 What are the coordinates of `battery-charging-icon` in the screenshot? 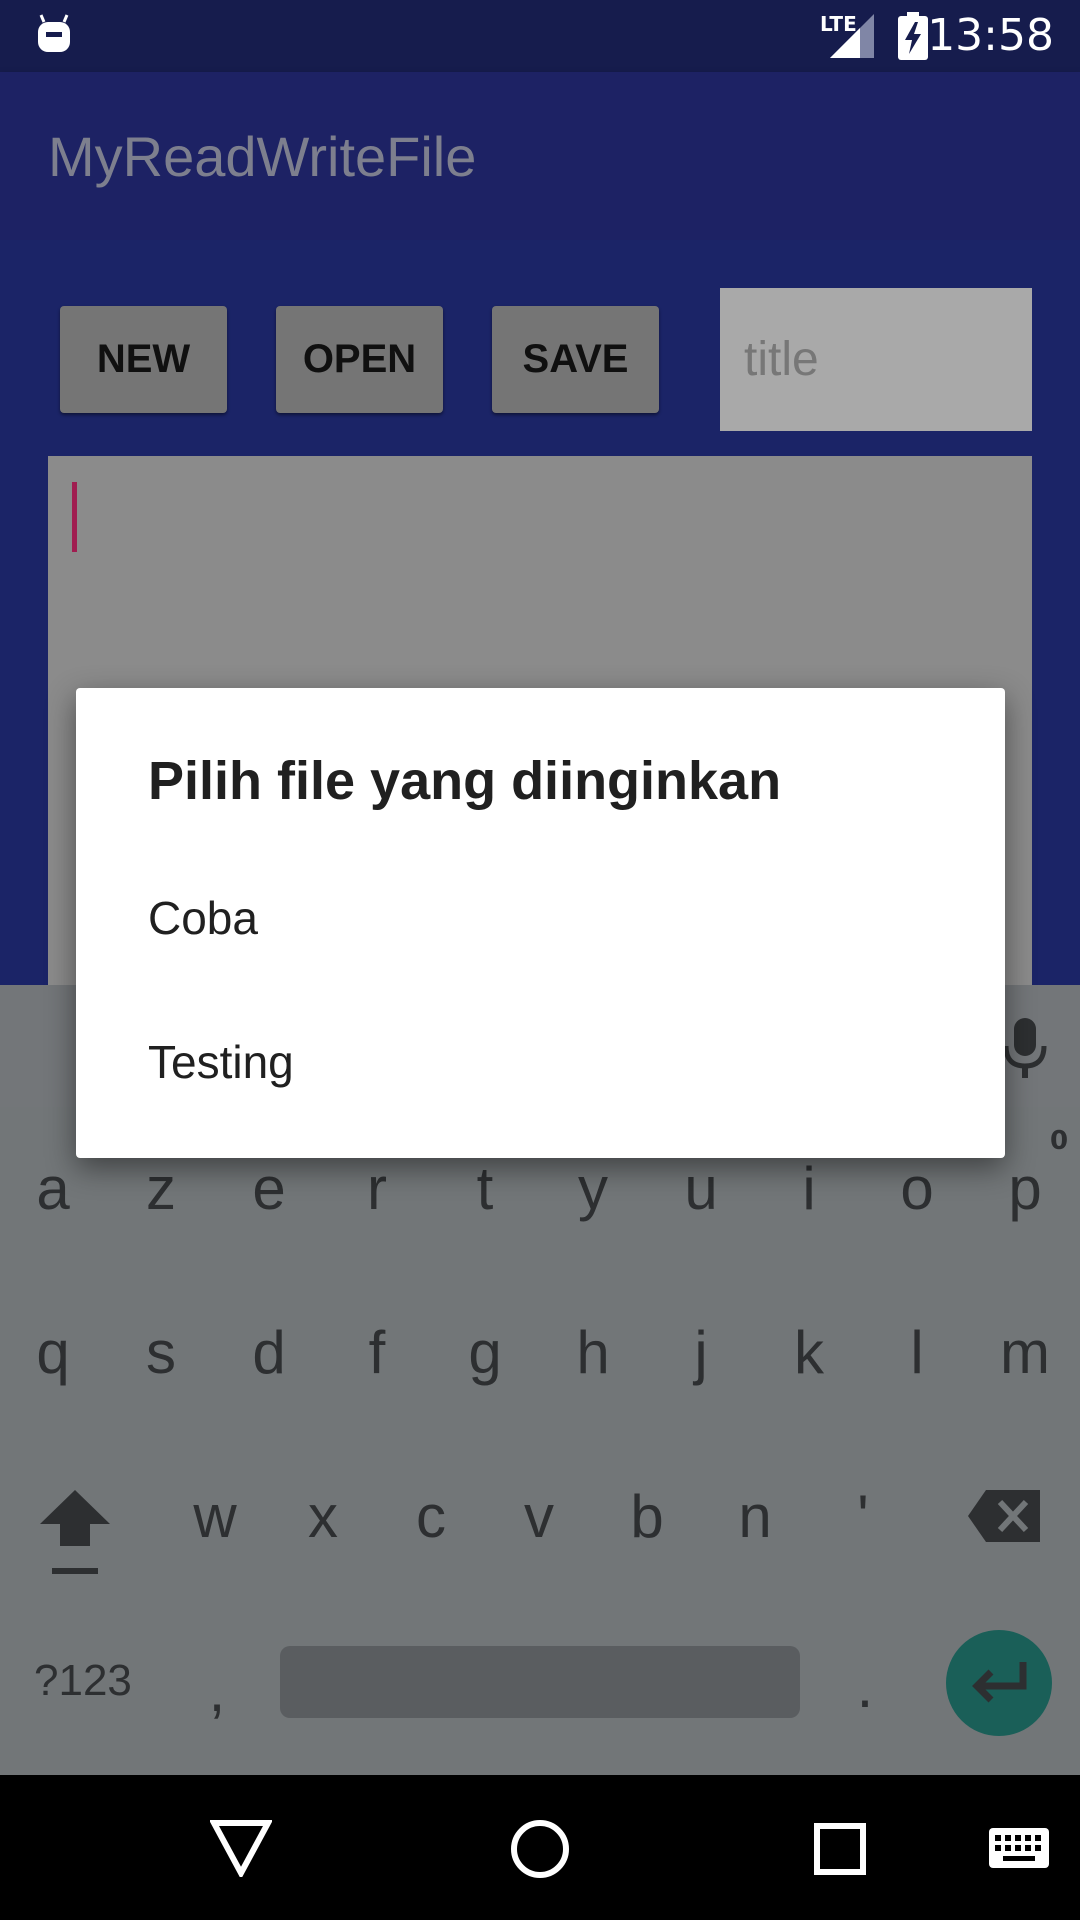 It's located at (913, 36).